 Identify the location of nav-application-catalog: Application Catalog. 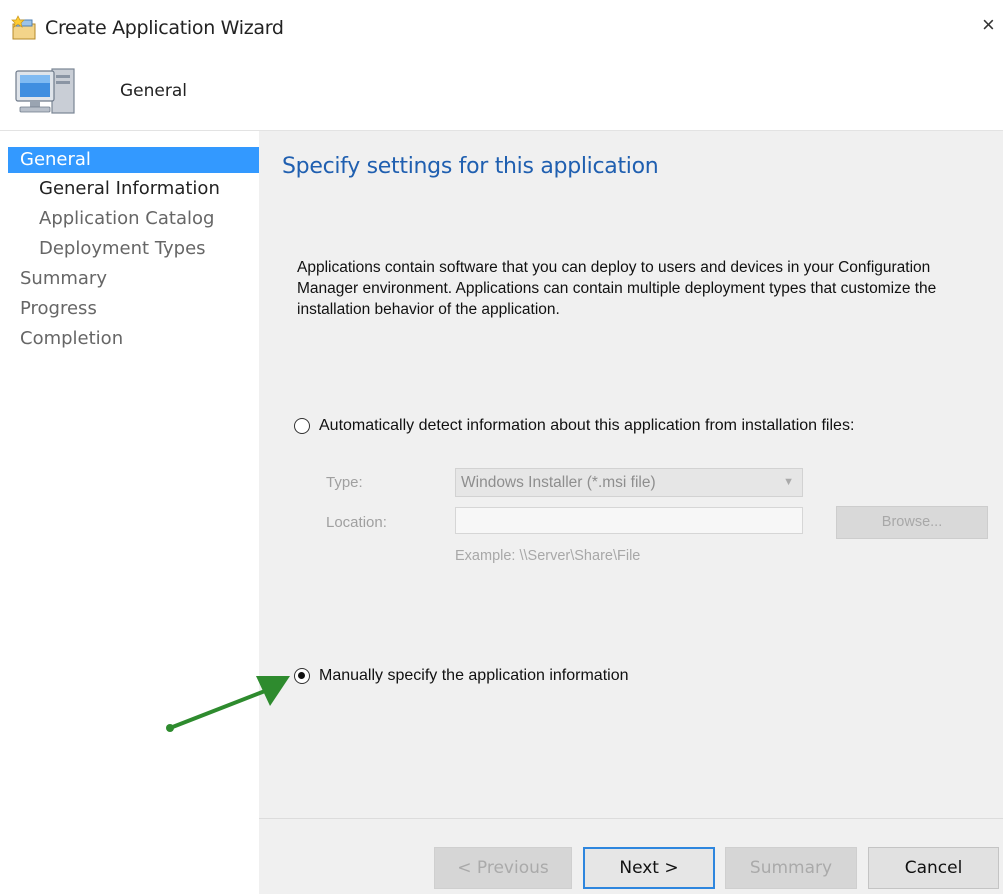
(126, 219).